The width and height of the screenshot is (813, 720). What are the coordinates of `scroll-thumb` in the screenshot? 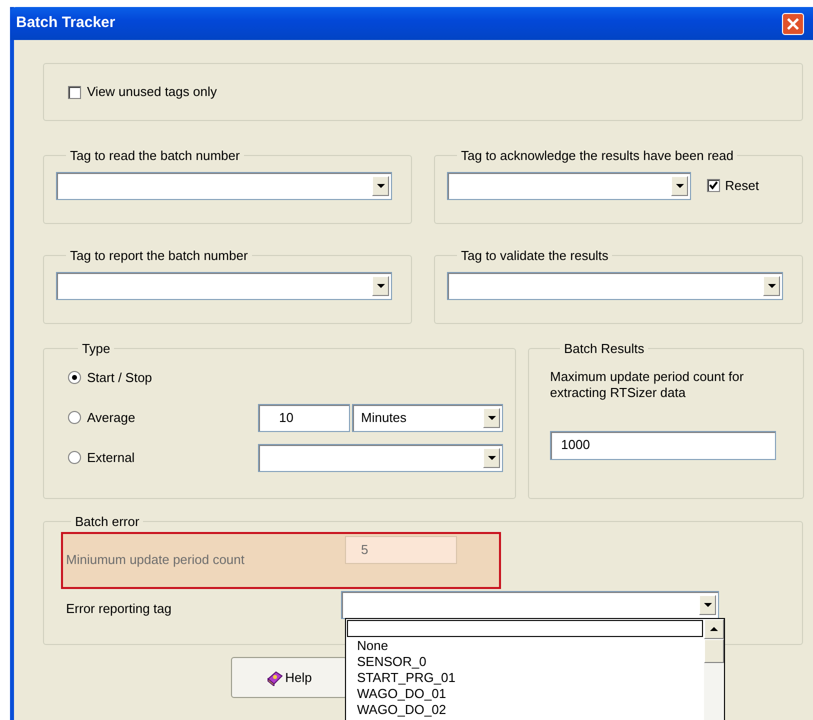 It's located at (714, 651).